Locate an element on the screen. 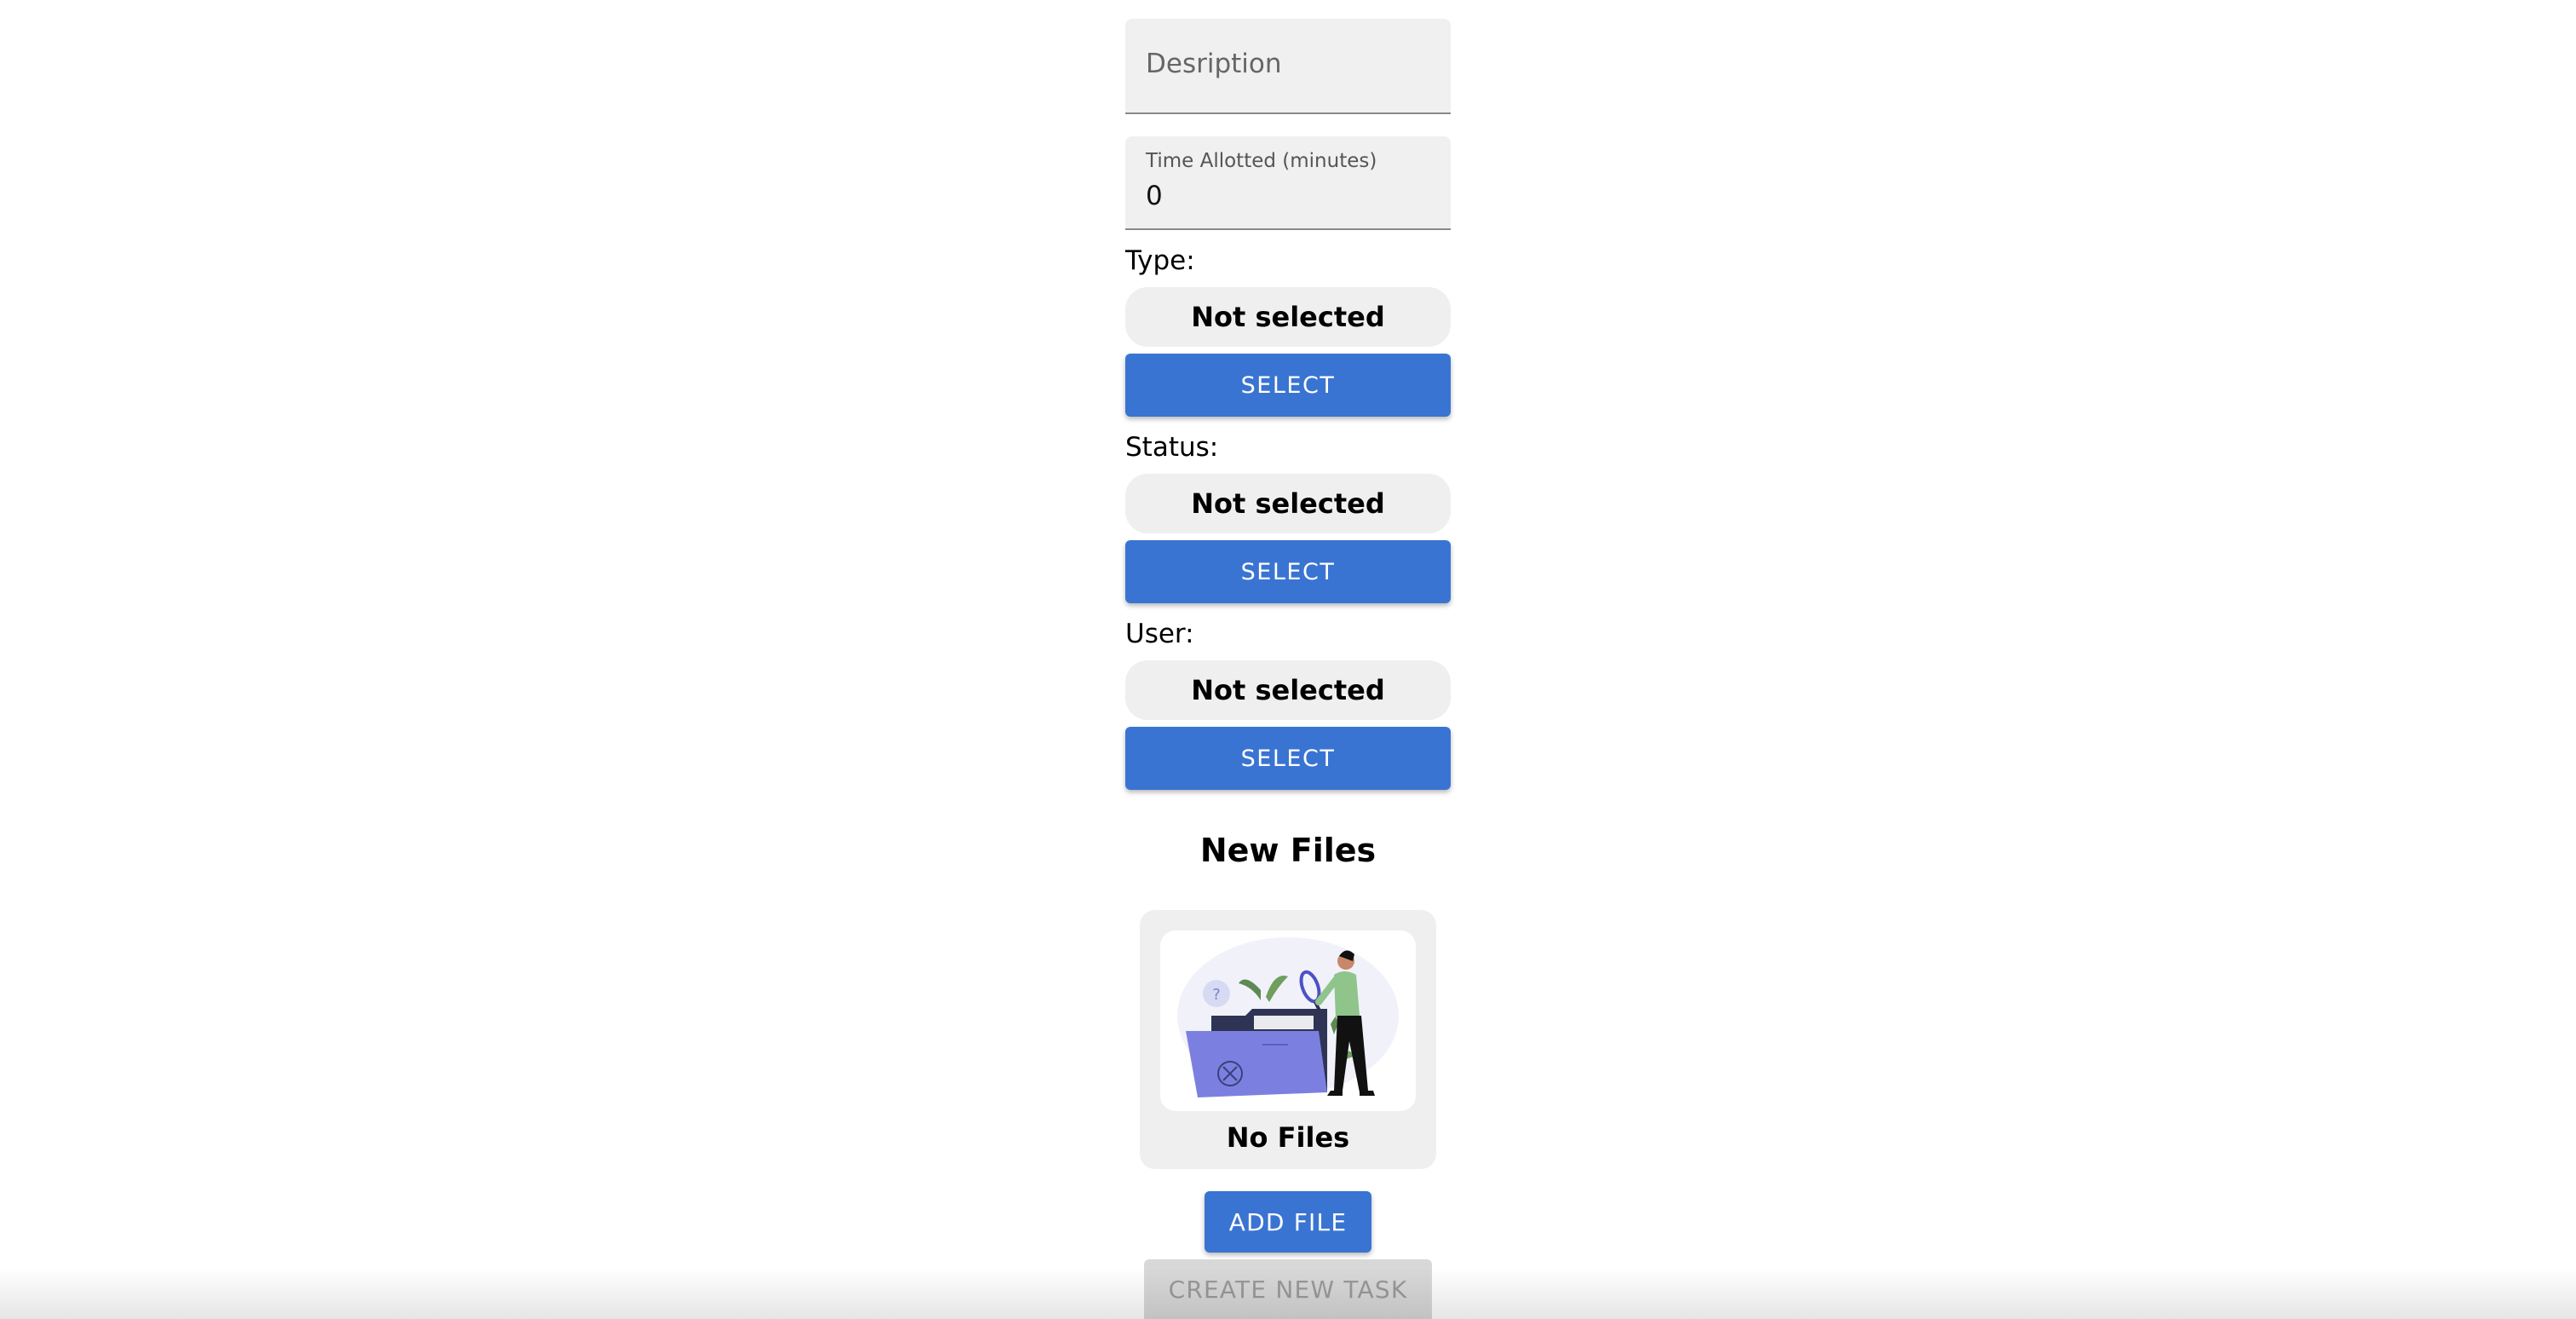 This screenshot has width=2576, height=1319. status-select-button: SELECT is located at coordinates (1288, 571).